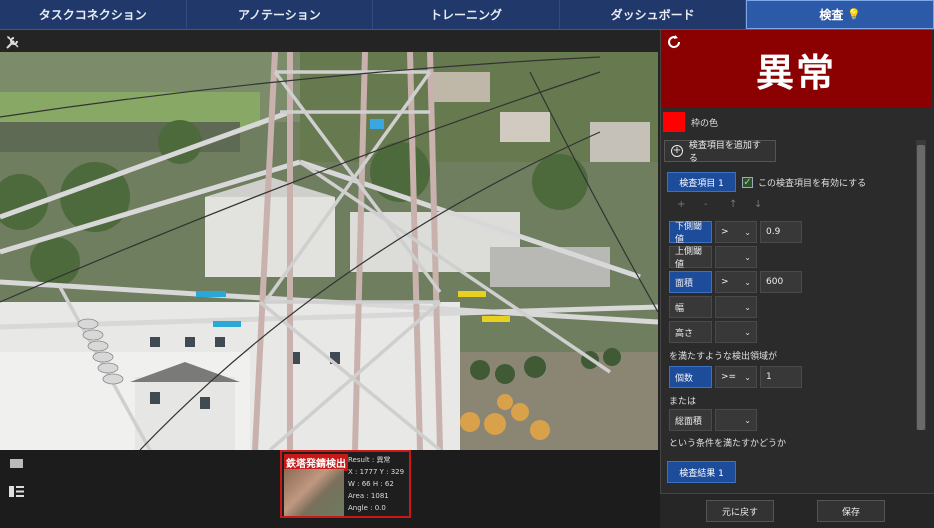  I want to click on save-button: 保存, so click(851, 511).